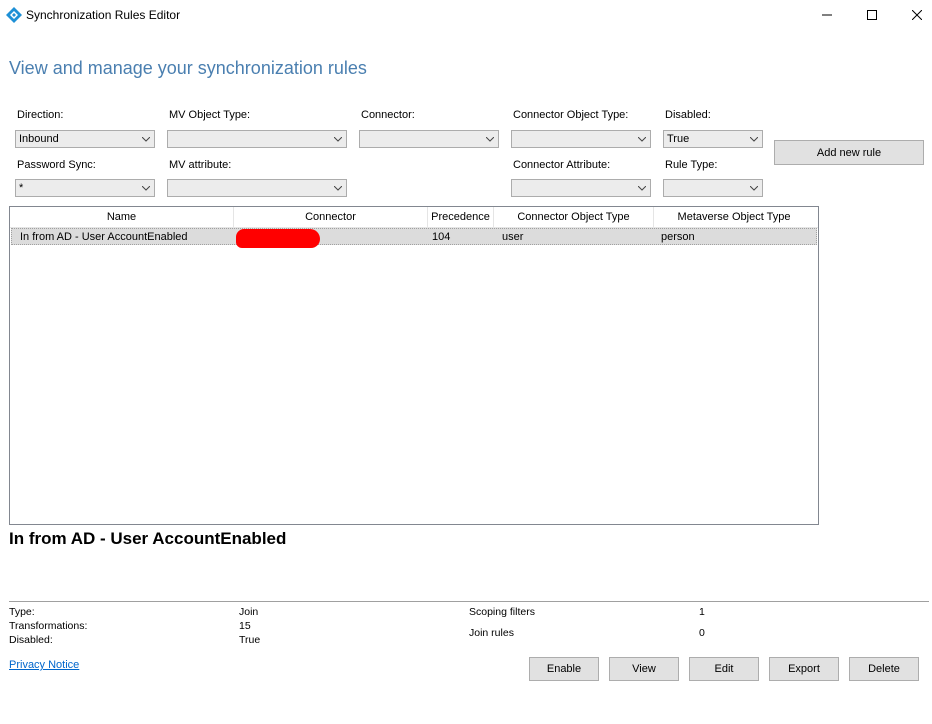 Image resolution: width=932 pixels, height=724 pixels. I want to click on direction-value: Inbound, so click(39, 139).